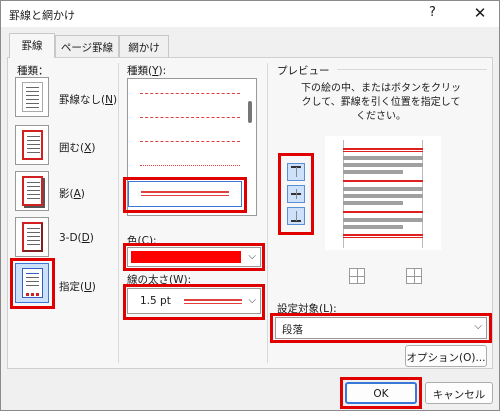  What do you see at coordinates (77, 287) in the screenshot?
I see `setting-custom-label: 指定(U)` at bounding box center [77, 287].